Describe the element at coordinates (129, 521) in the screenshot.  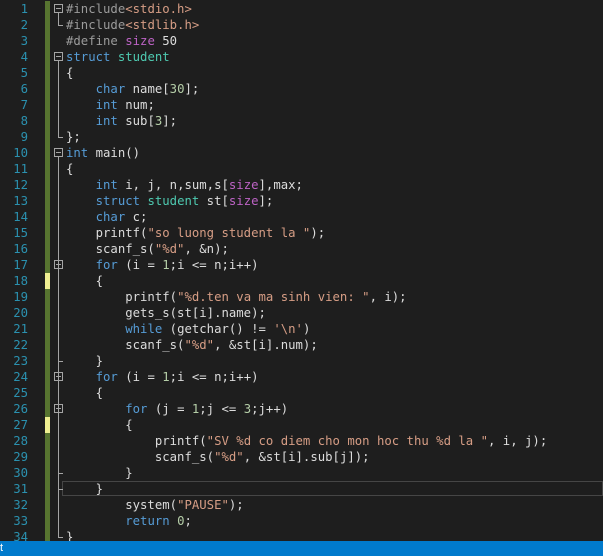
I see `code-text: return 0;` at that location.